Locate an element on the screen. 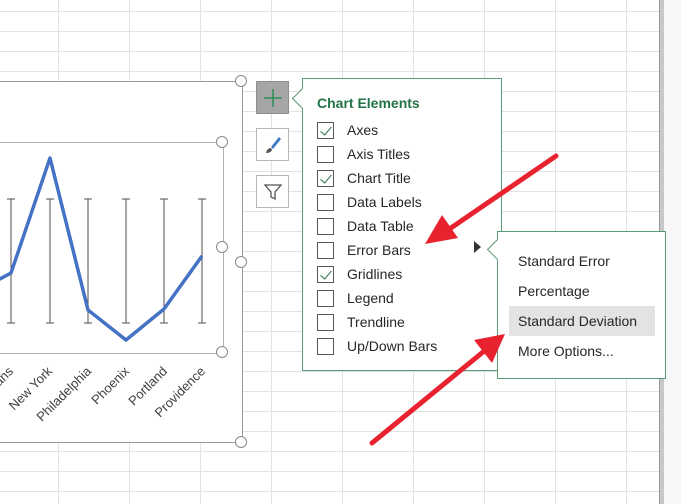  axis-titles-checkbox is located at coordinates (325, 154).